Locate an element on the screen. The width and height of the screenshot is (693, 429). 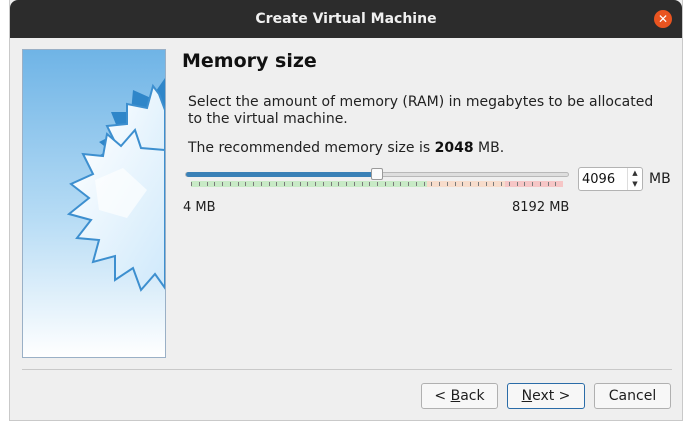
next-button: Next > is located at coordinates (546, 396).